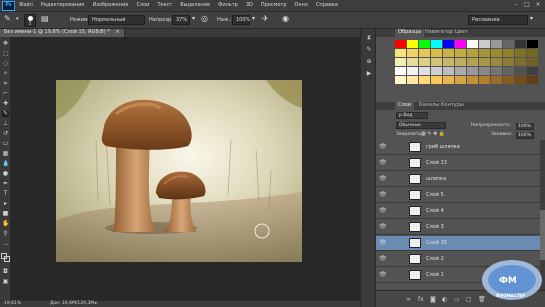 The image size is (545, 307). Describe the element at coordinates (5, 124) in the screenshot. I see `stamp-tool-icon: ⊥` at that location.